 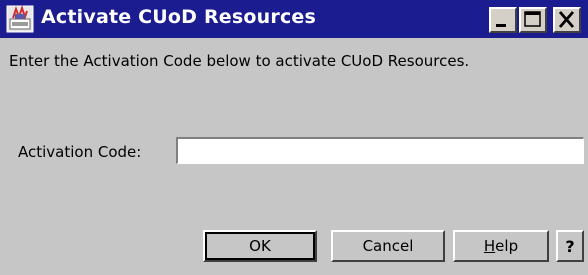 What do you see at coordinates (80, 152) in the screenshot?
I see `activation-code-label: Activation Code:` at bounding box center [80, 152].